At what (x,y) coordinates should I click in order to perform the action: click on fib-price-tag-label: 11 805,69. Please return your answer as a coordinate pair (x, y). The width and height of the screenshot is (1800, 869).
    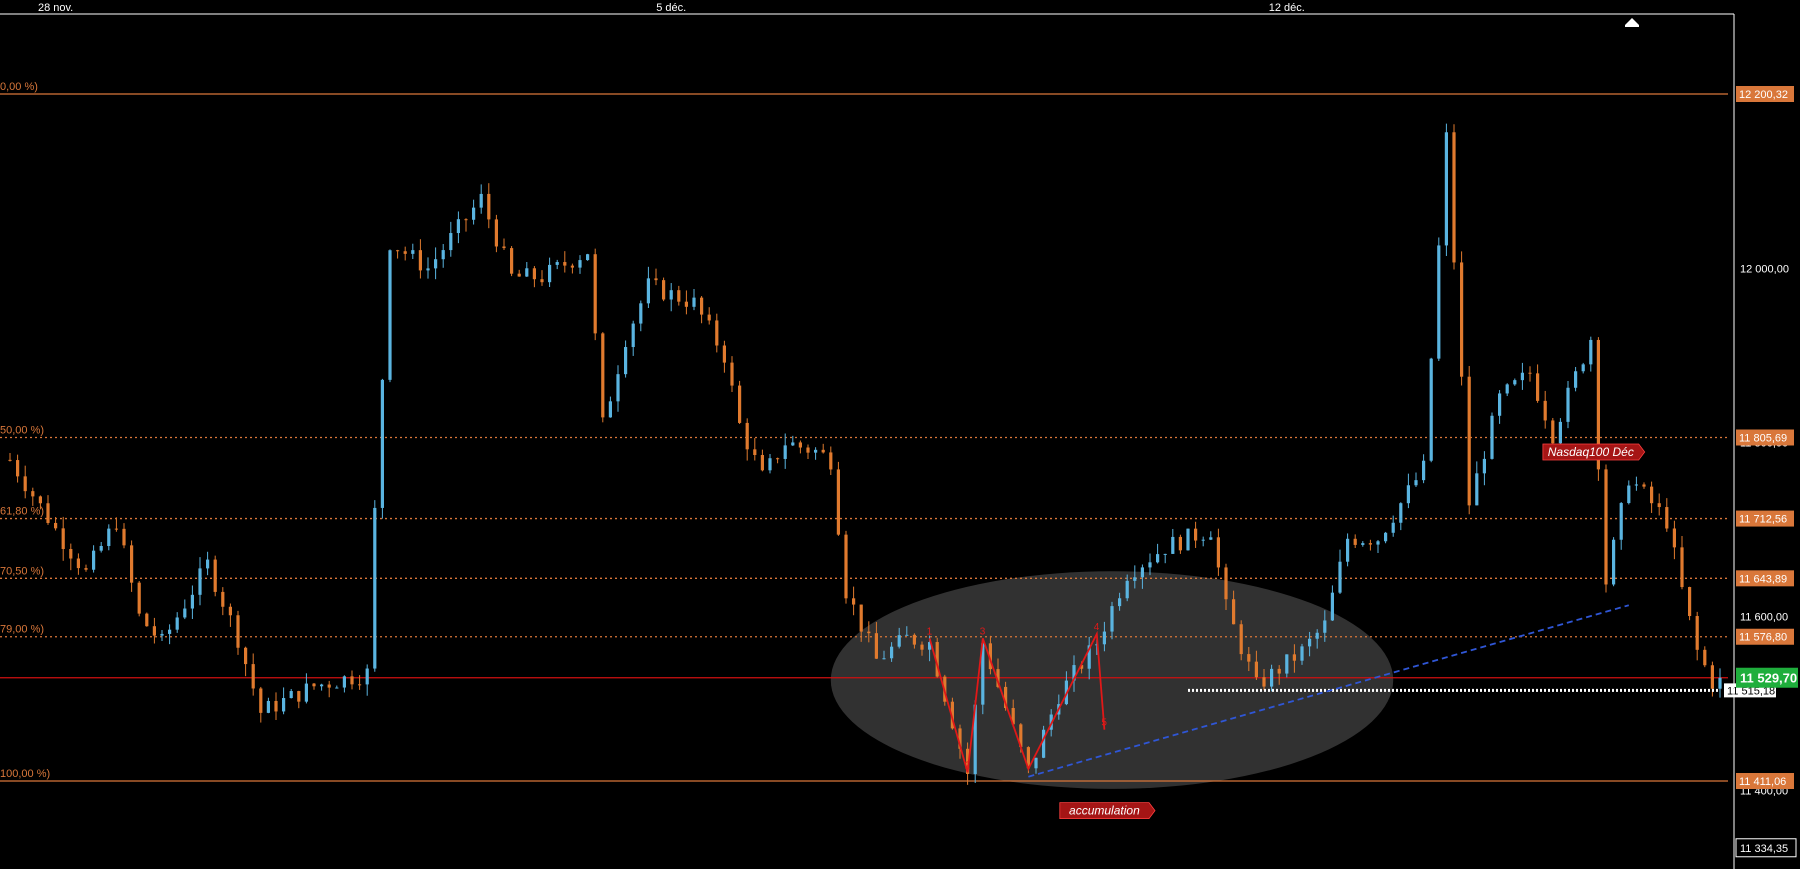
    Looking at the image, I should click on (1763, 439).